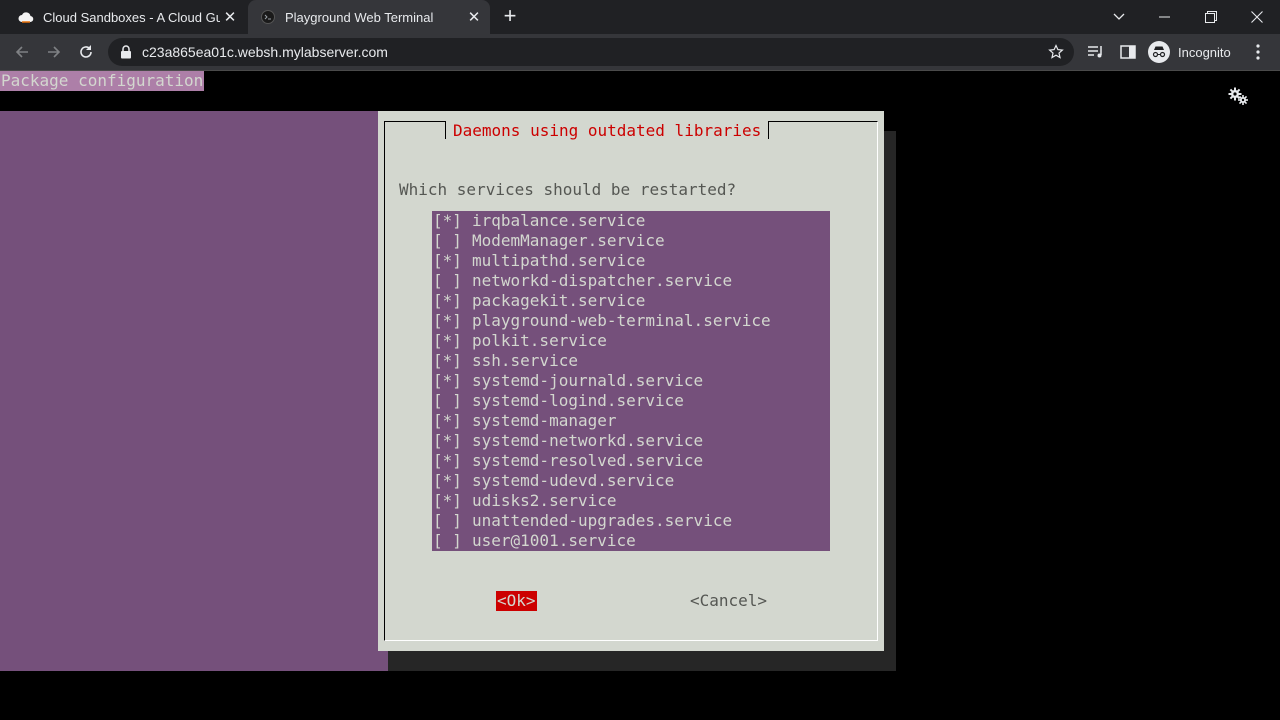 This screenshot has width=1280, height=720. I want to click on reload-icon, so click(86, 52).